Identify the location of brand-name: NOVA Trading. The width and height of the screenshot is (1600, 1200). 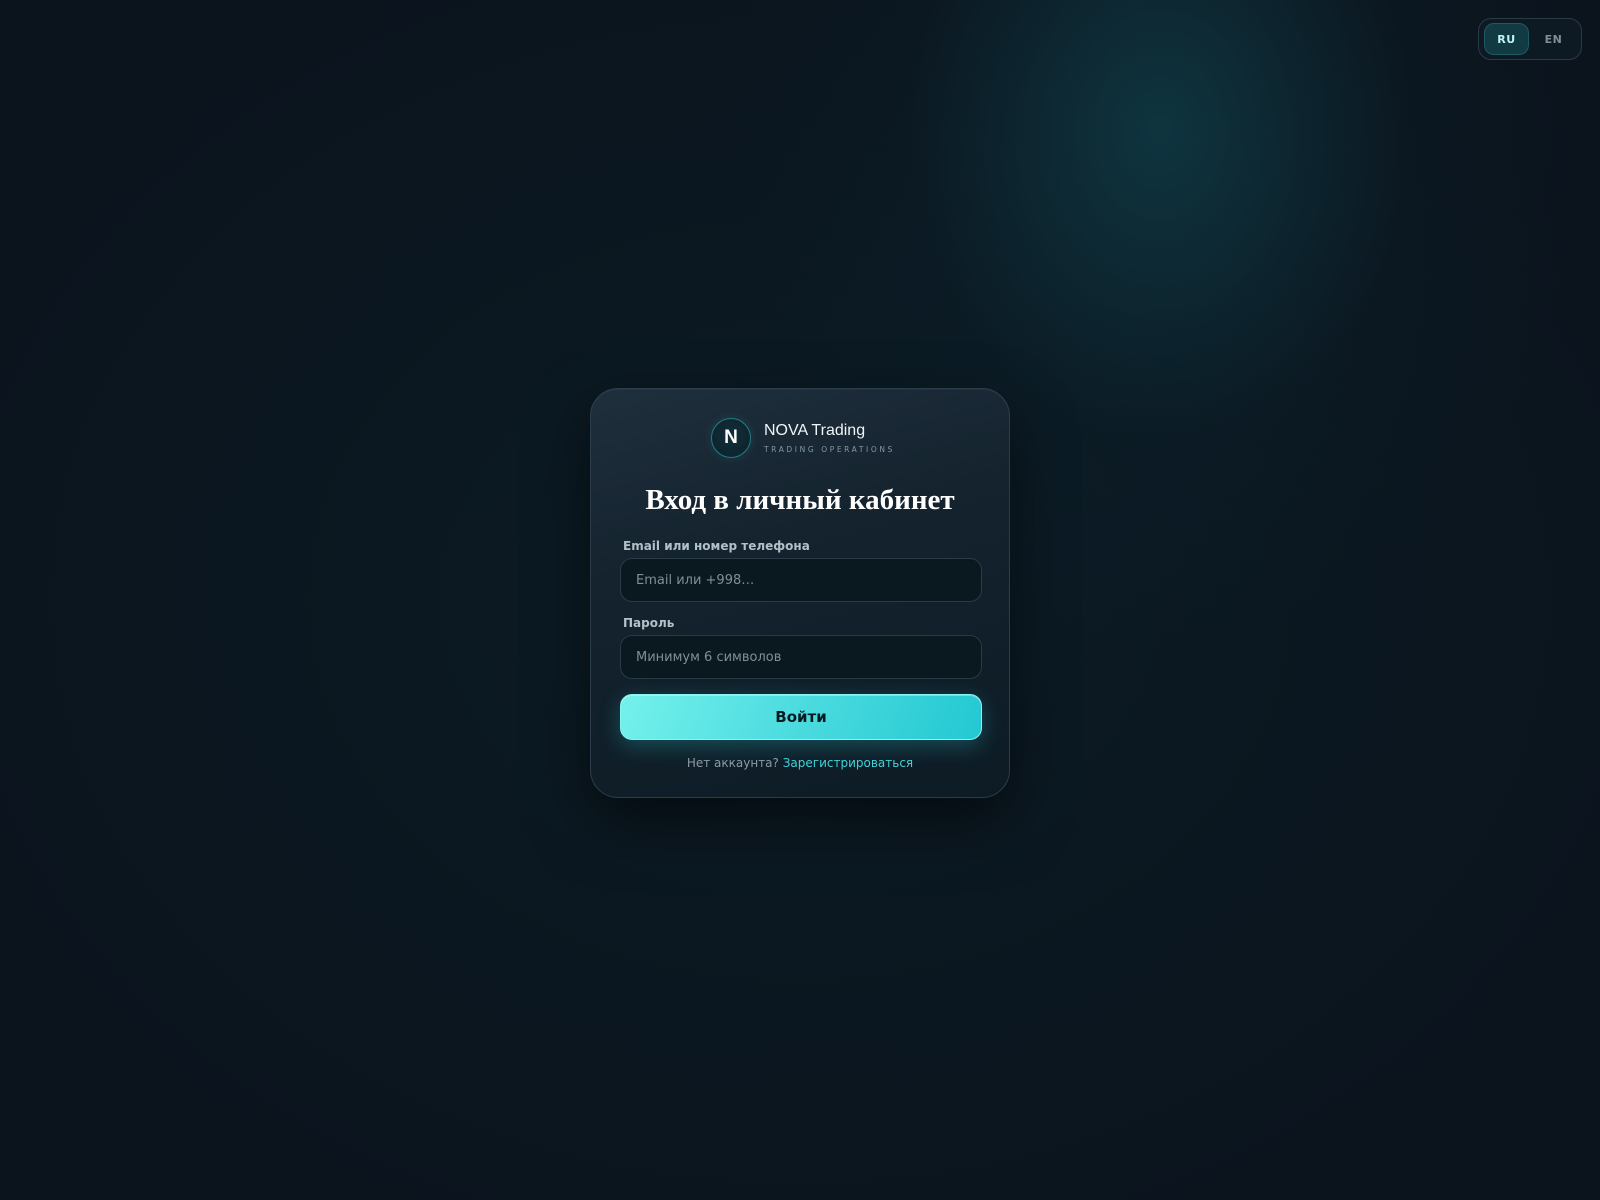
(815, 430).